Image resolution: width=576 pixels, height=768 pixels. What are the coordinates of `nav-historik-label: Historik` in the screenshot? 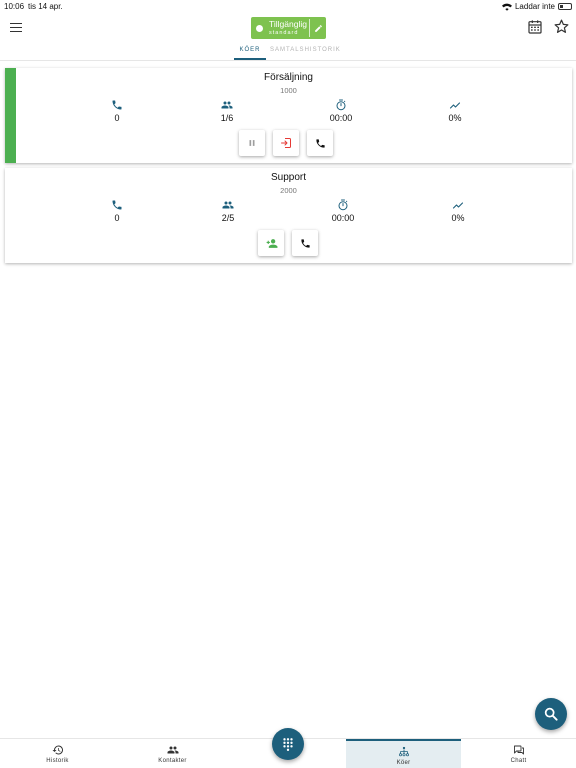 It's located at (57, 761).